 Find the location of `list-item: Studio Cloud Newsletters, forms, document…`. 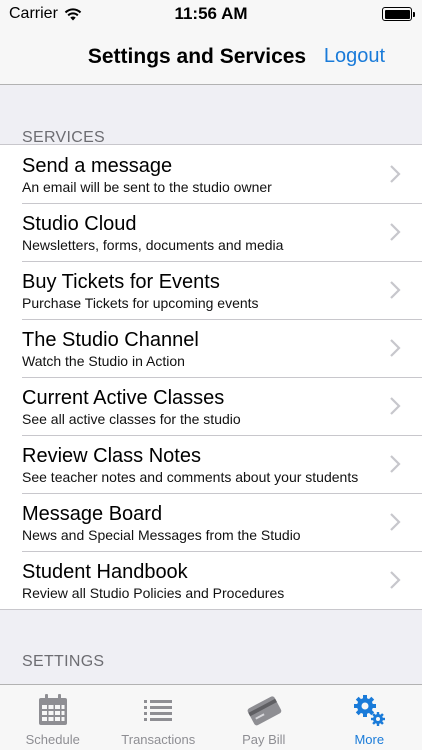

list-item: Studio Cloud Newsletters, forms, document… is located at coordinates (211, 232).